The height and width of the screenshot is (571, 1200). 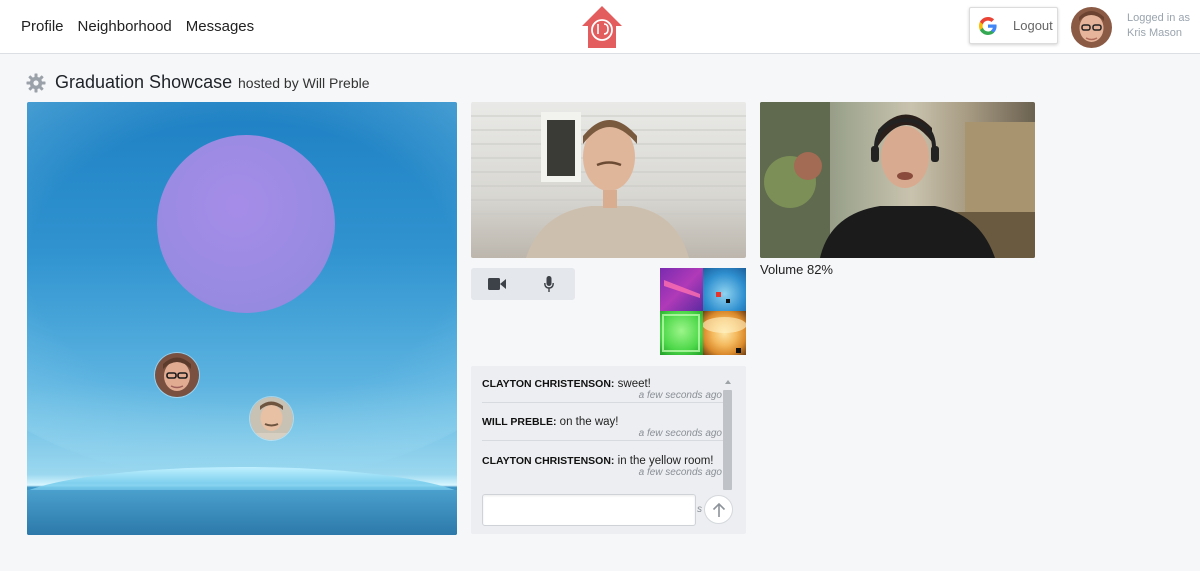 What do you see at coordinates (988, 25) in the screenshot?
I see `google-icon` at bounding box center [988, 25].